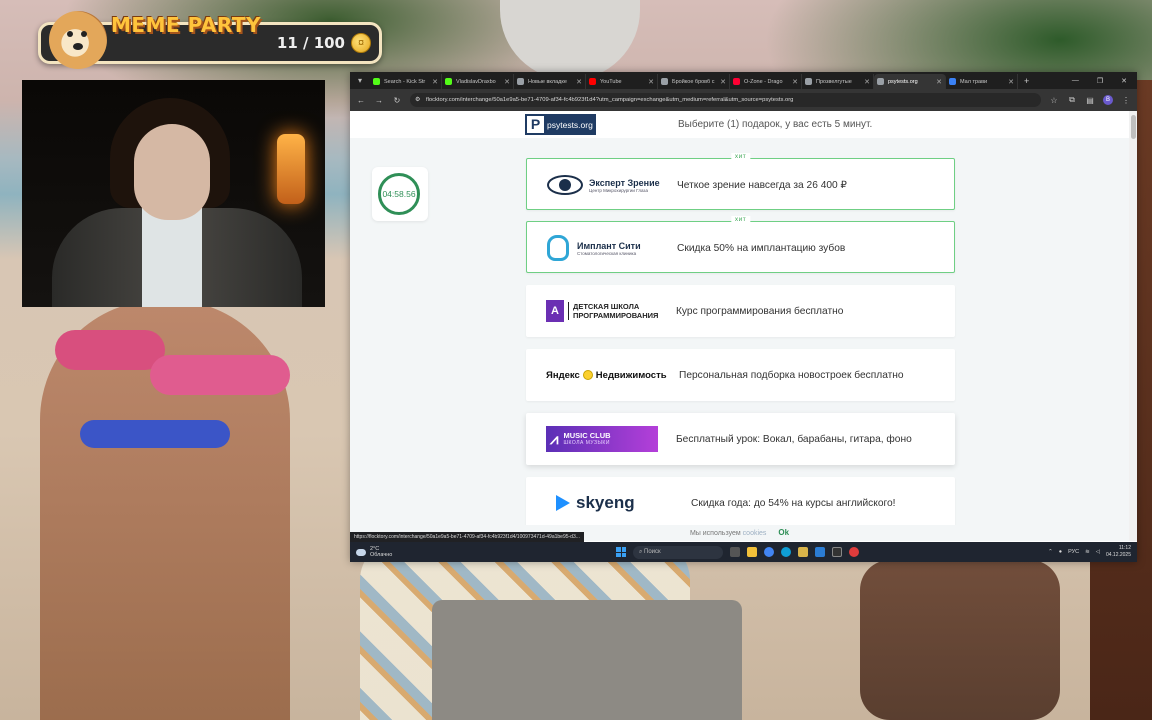 This screenshot has height=720, width=1152. Describe the element at coordinates (1098, 552) in the screenshot. I see `volume-icon: ◁` at that location.